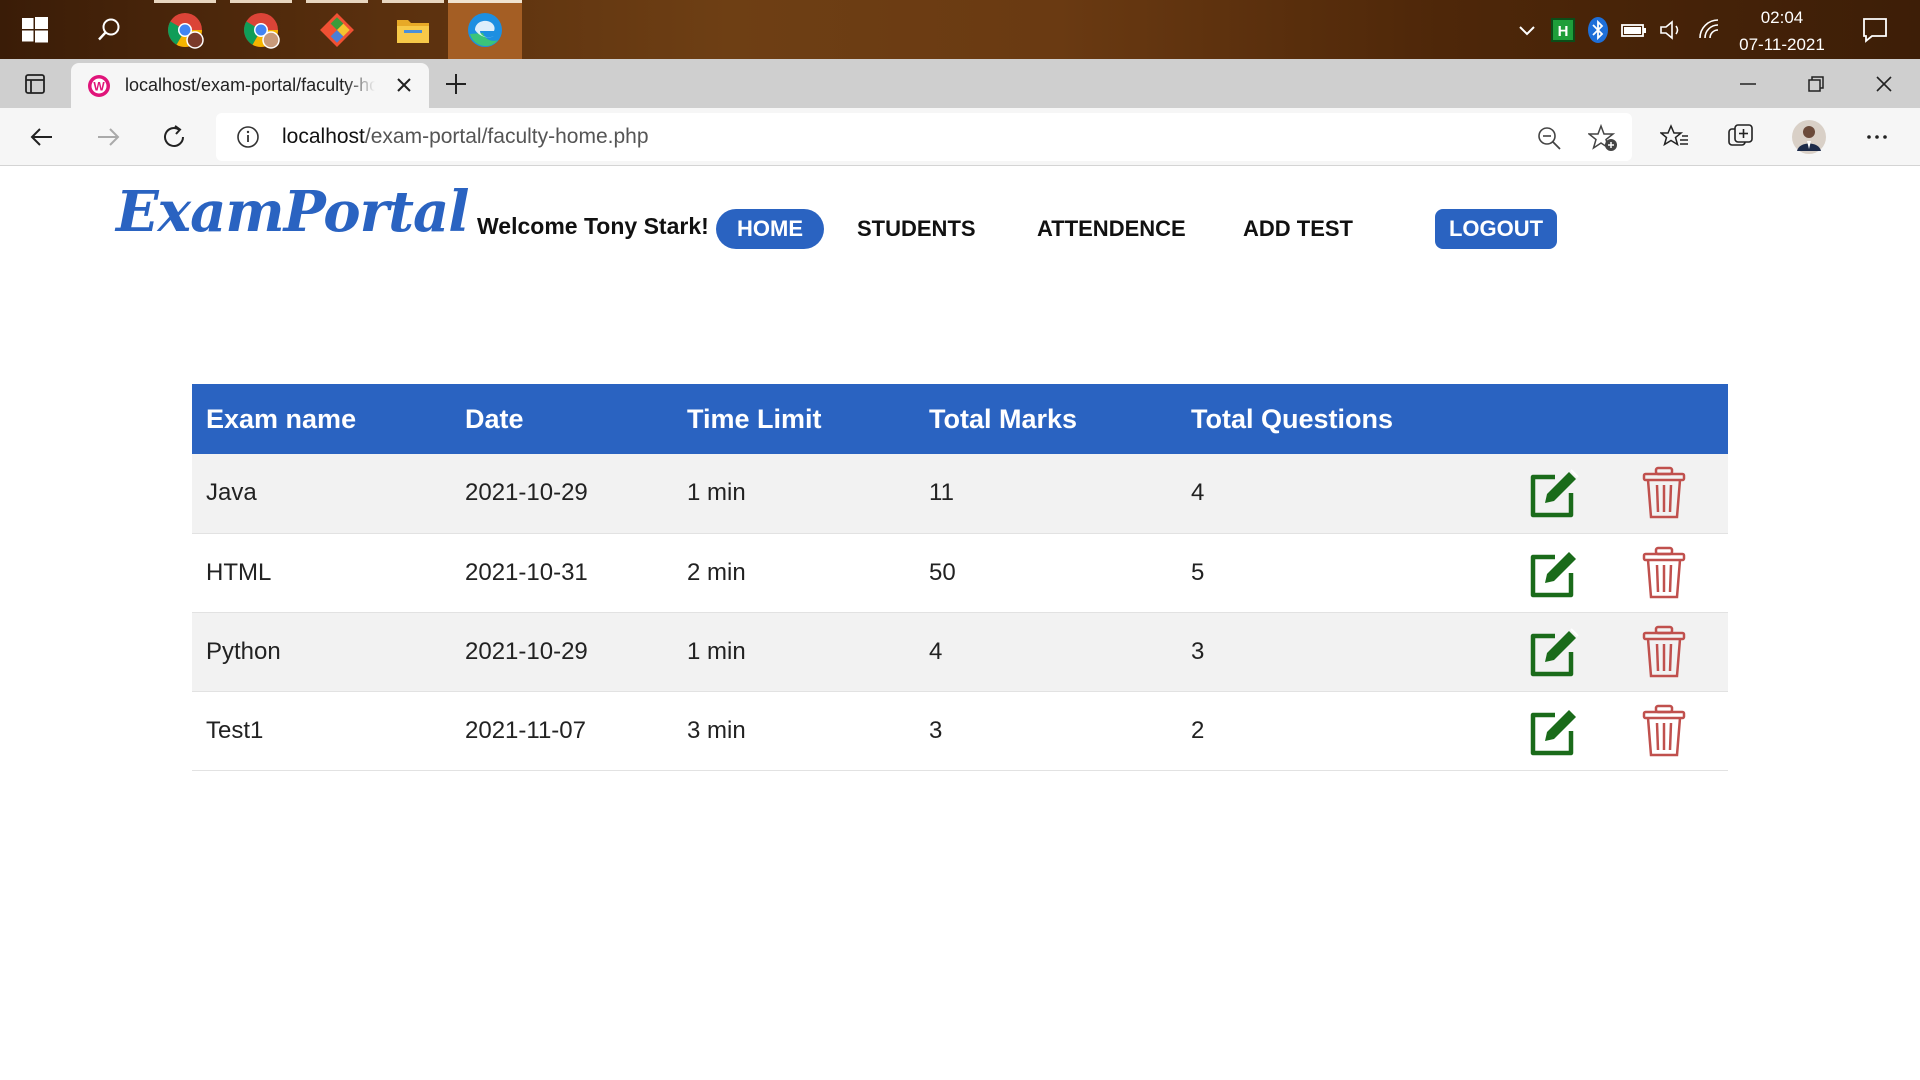 The height and width of the screenshot is (1080, 1920). What do you see at coordinates (1782, 44) in the screenshot?
I see `clock-date: 07-11-2021` at bounding box center [1782, 44].